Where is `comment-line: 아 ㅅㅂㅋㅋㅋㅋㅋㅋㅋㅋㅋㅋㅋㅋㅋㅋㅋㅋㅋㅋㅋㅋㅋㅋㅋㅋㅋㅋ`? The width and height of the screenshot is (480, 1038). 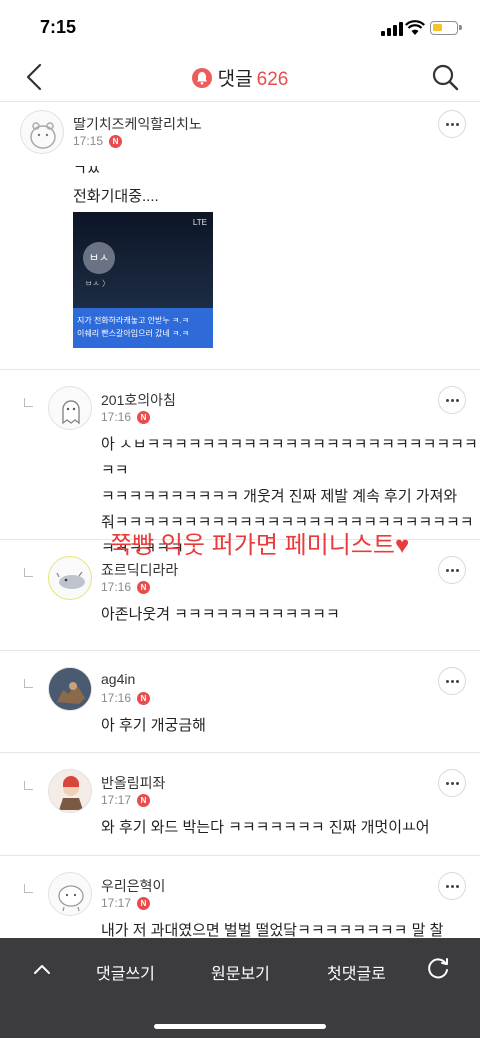
comment-line: 아 ㅅㅂㅋㅋㅋㅋㅋㅋㅋㅋㅋㅋㅋㅋㅋㅋㅋㅋㅋㅋㅋㅋㅋㅋㅋㅋㅋㅋ is located at coordinates (289, 457).